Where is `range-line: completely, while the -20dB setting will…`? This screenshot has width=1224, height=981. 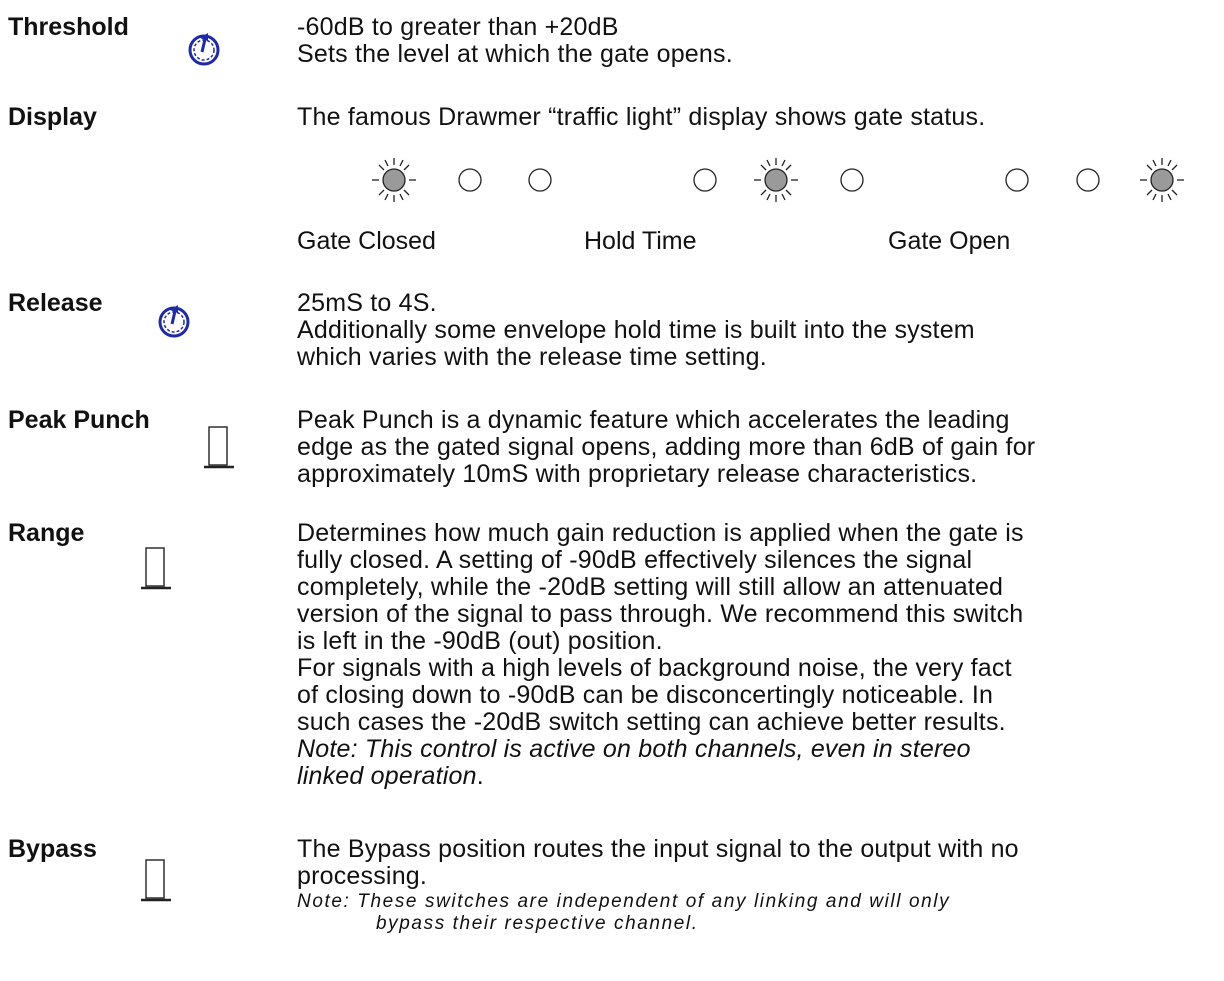 range-line: completely, while the -20dB setting will… is located at coordinates (650, 587).